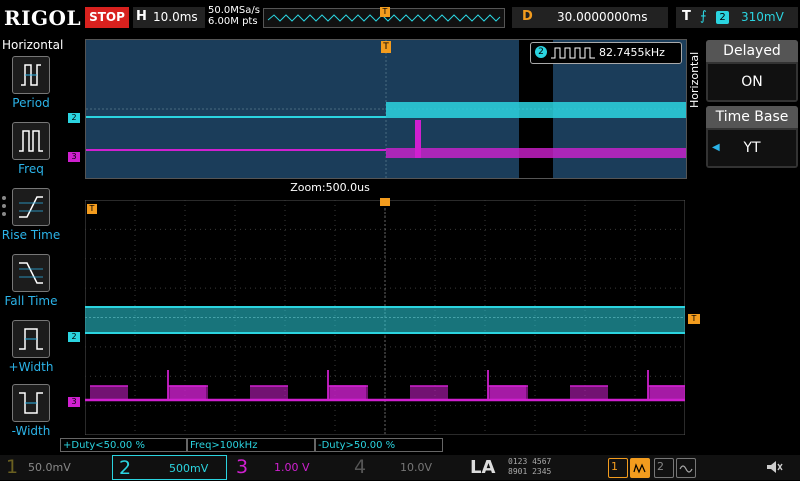  I want to click on freq-icon, so click(31, 141).